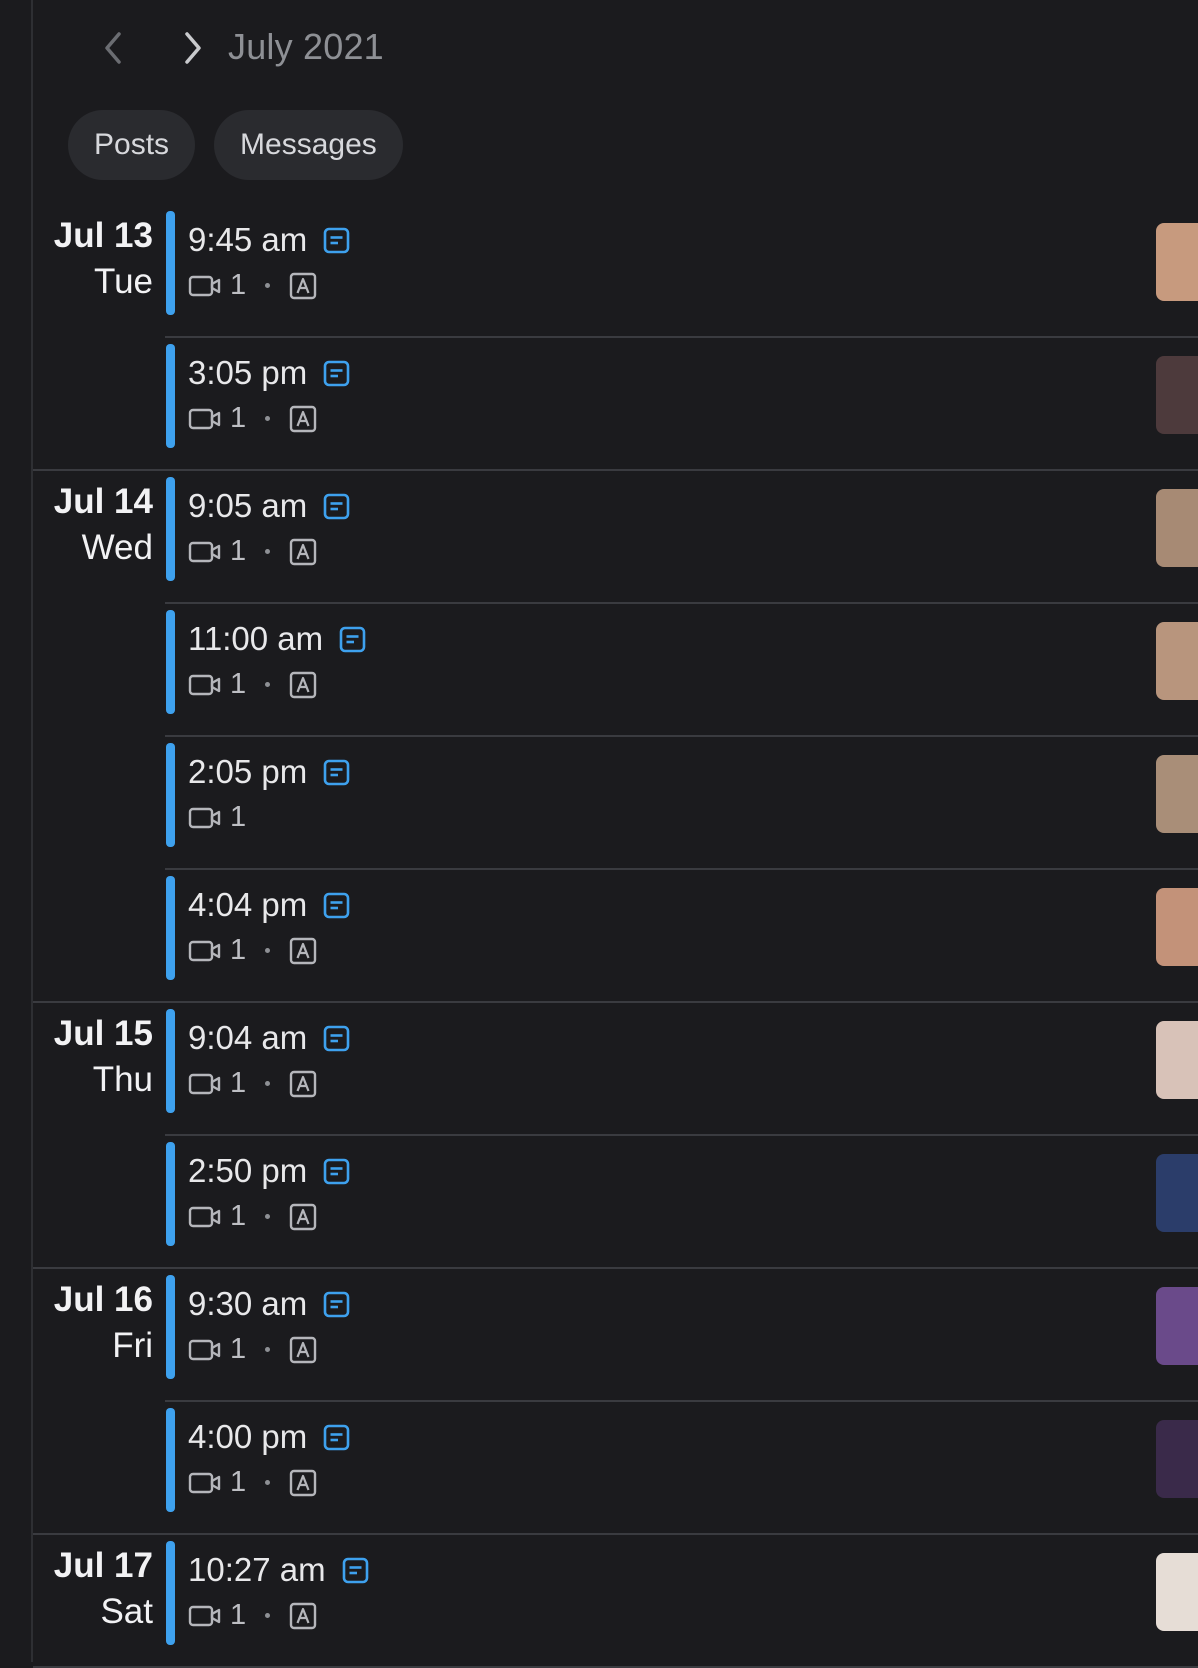  I want to click on scheduled-post: 9:05 am 1, so click(681, 537).